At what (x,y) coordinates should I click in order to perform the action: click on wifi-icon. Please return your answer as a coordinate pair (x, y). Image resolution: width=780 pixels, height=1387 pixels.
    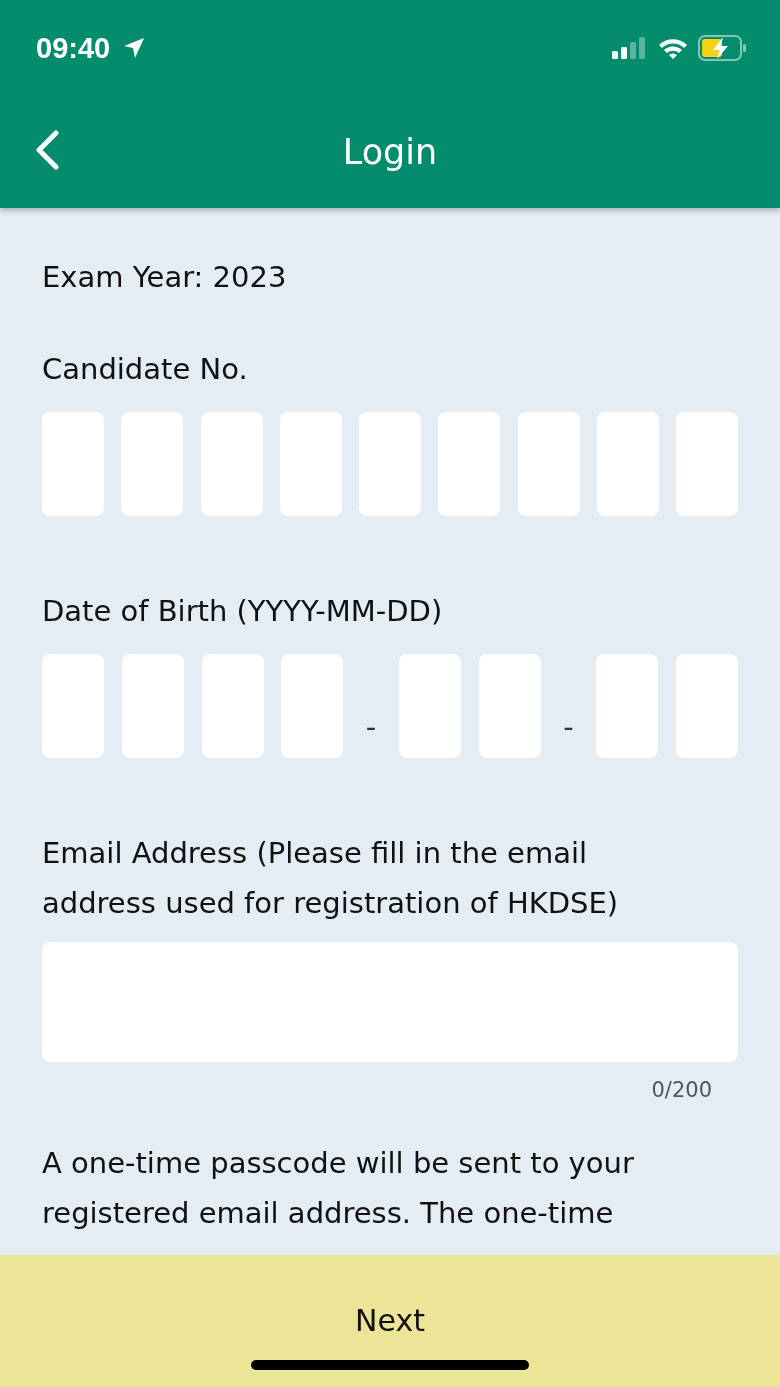
    Looking at the image, I should click on (673, 48).